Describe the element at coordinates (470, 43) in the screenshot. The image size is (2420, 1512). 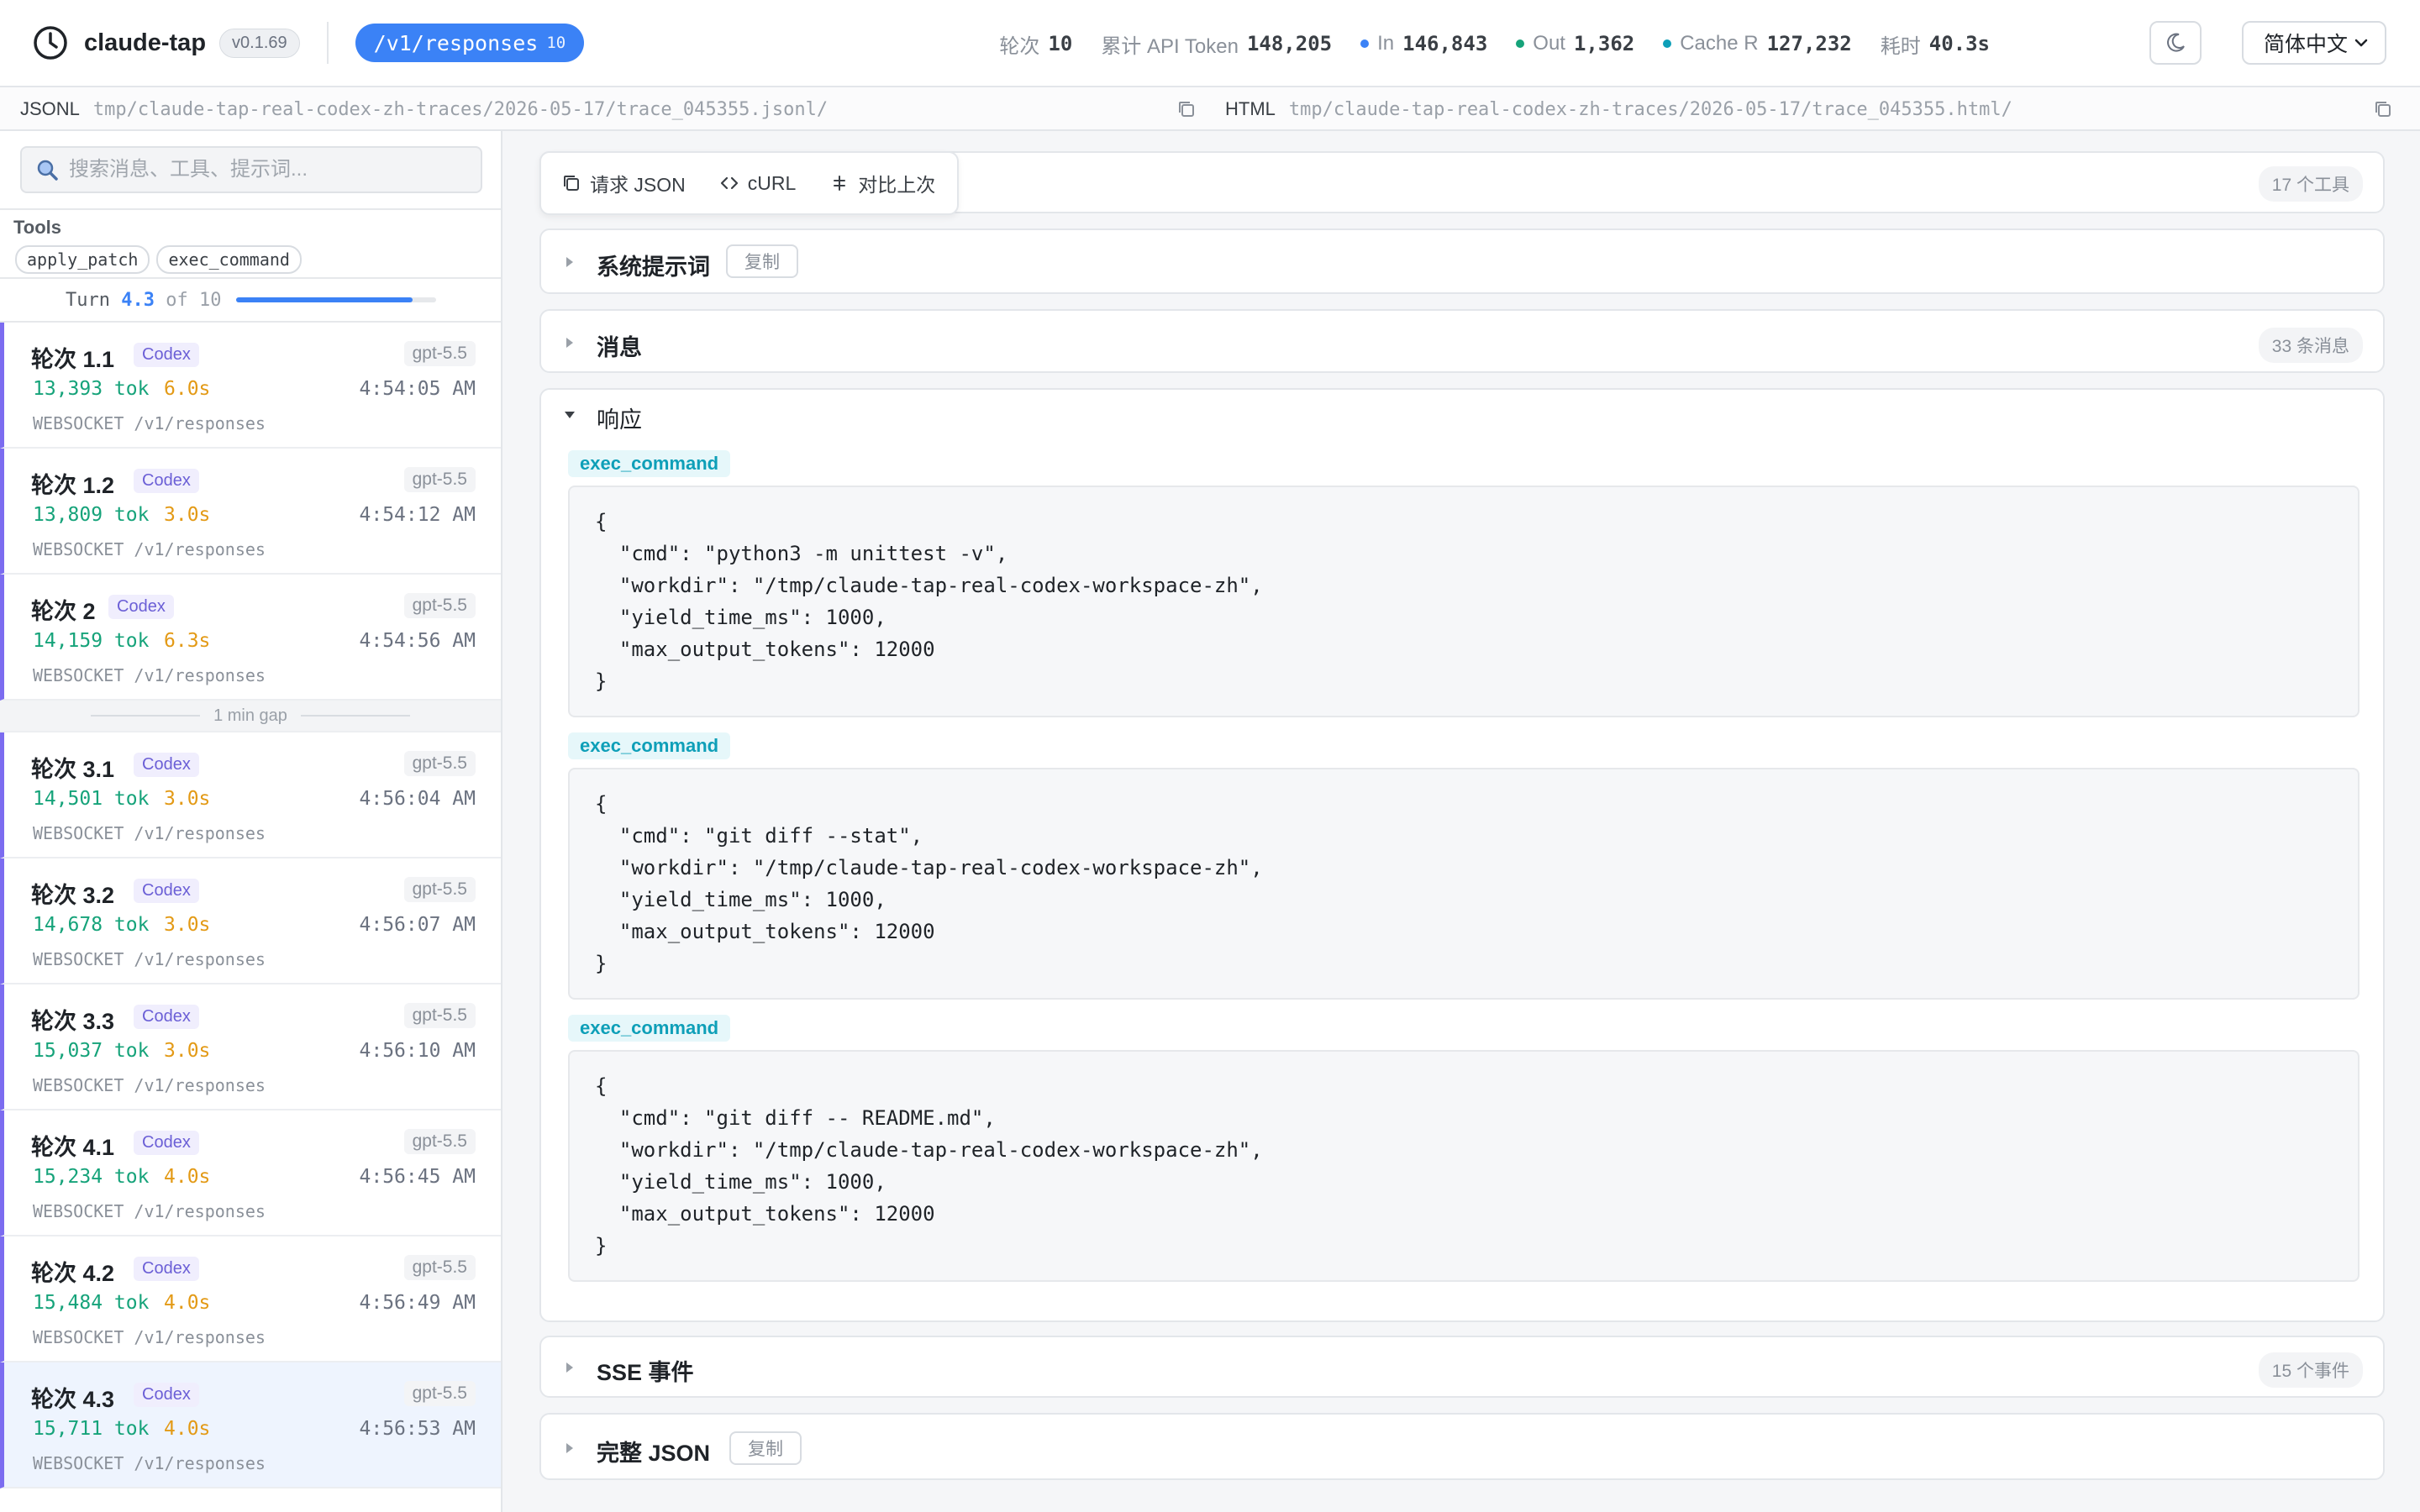
I see `endpoint-filter-button: /v1/responses 10` at that location.